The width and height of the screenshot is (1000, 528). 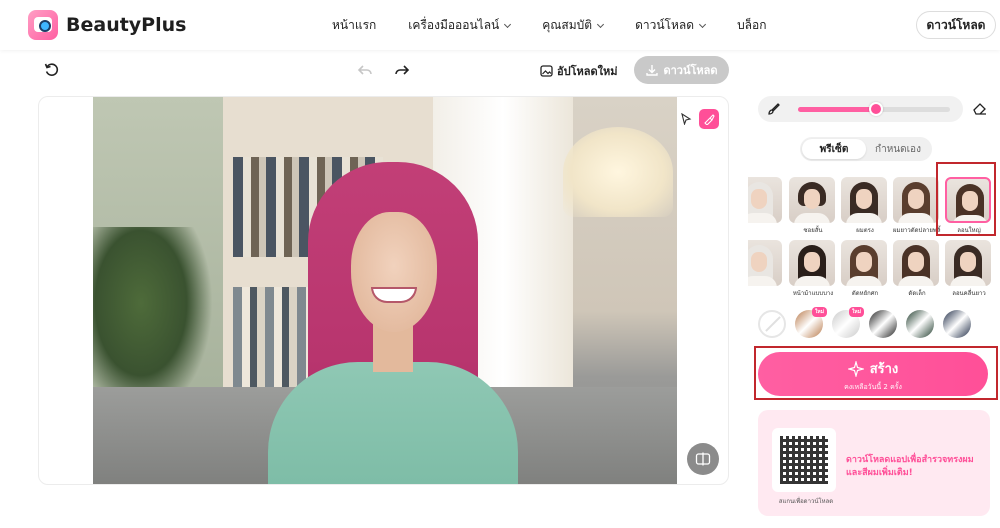 I want to click on color-swatch-none, so click(x=772, y=324).